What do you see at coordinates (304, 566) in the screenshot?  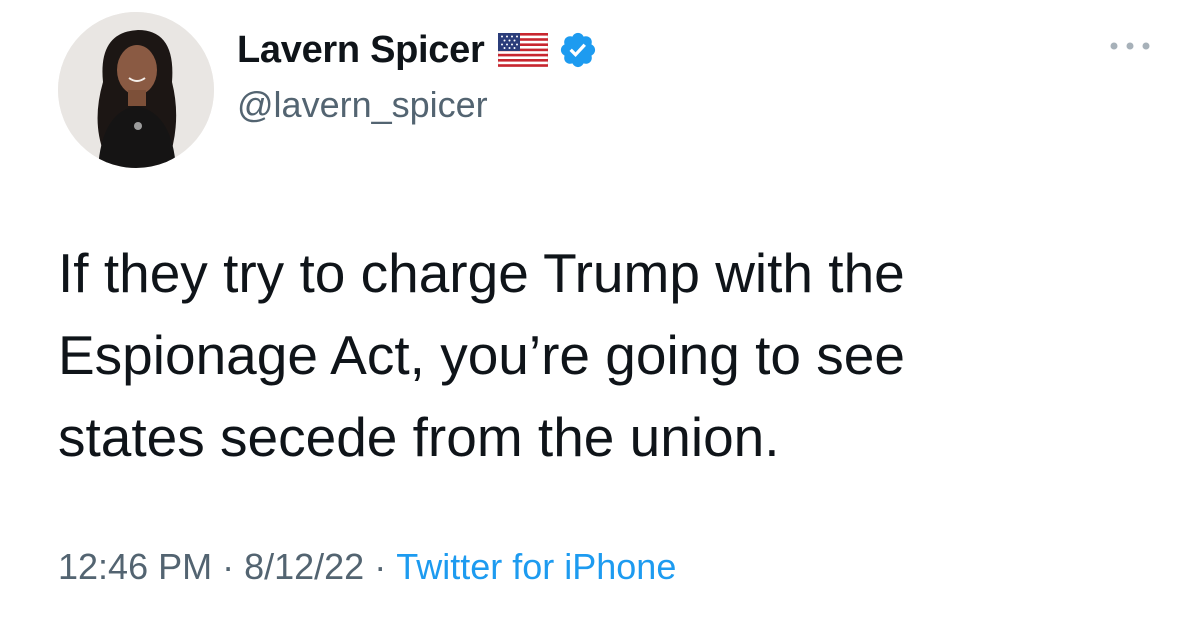 I see `tweet-date: 8/12/22` at bounding box center [304, 566].